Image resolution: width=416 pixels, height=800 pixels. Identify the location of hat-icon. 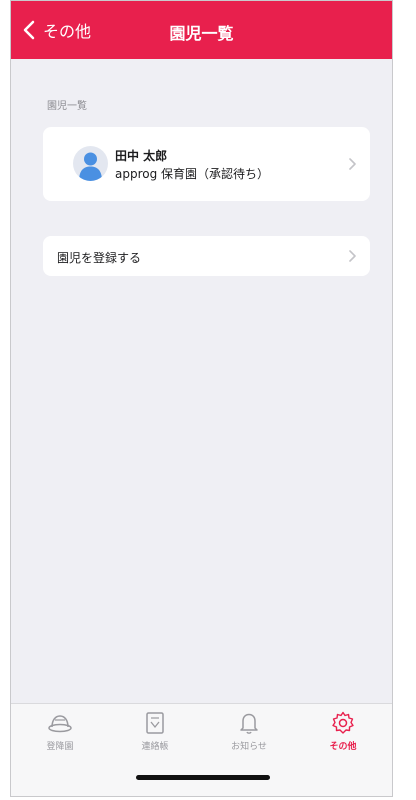
(60, 724).